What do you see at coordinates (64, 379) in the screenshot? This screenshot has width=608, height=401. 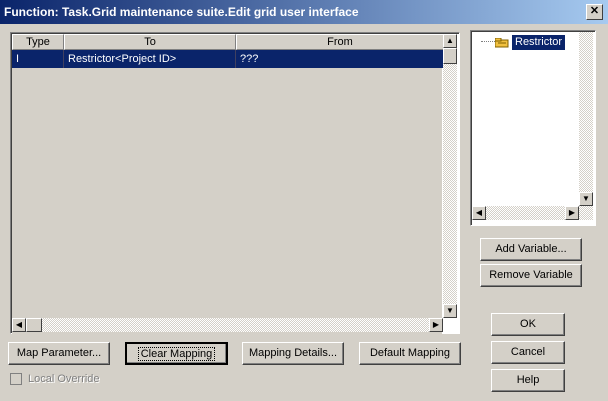 I see `local-override-label: Local Override` at bounding box center [64, 379].